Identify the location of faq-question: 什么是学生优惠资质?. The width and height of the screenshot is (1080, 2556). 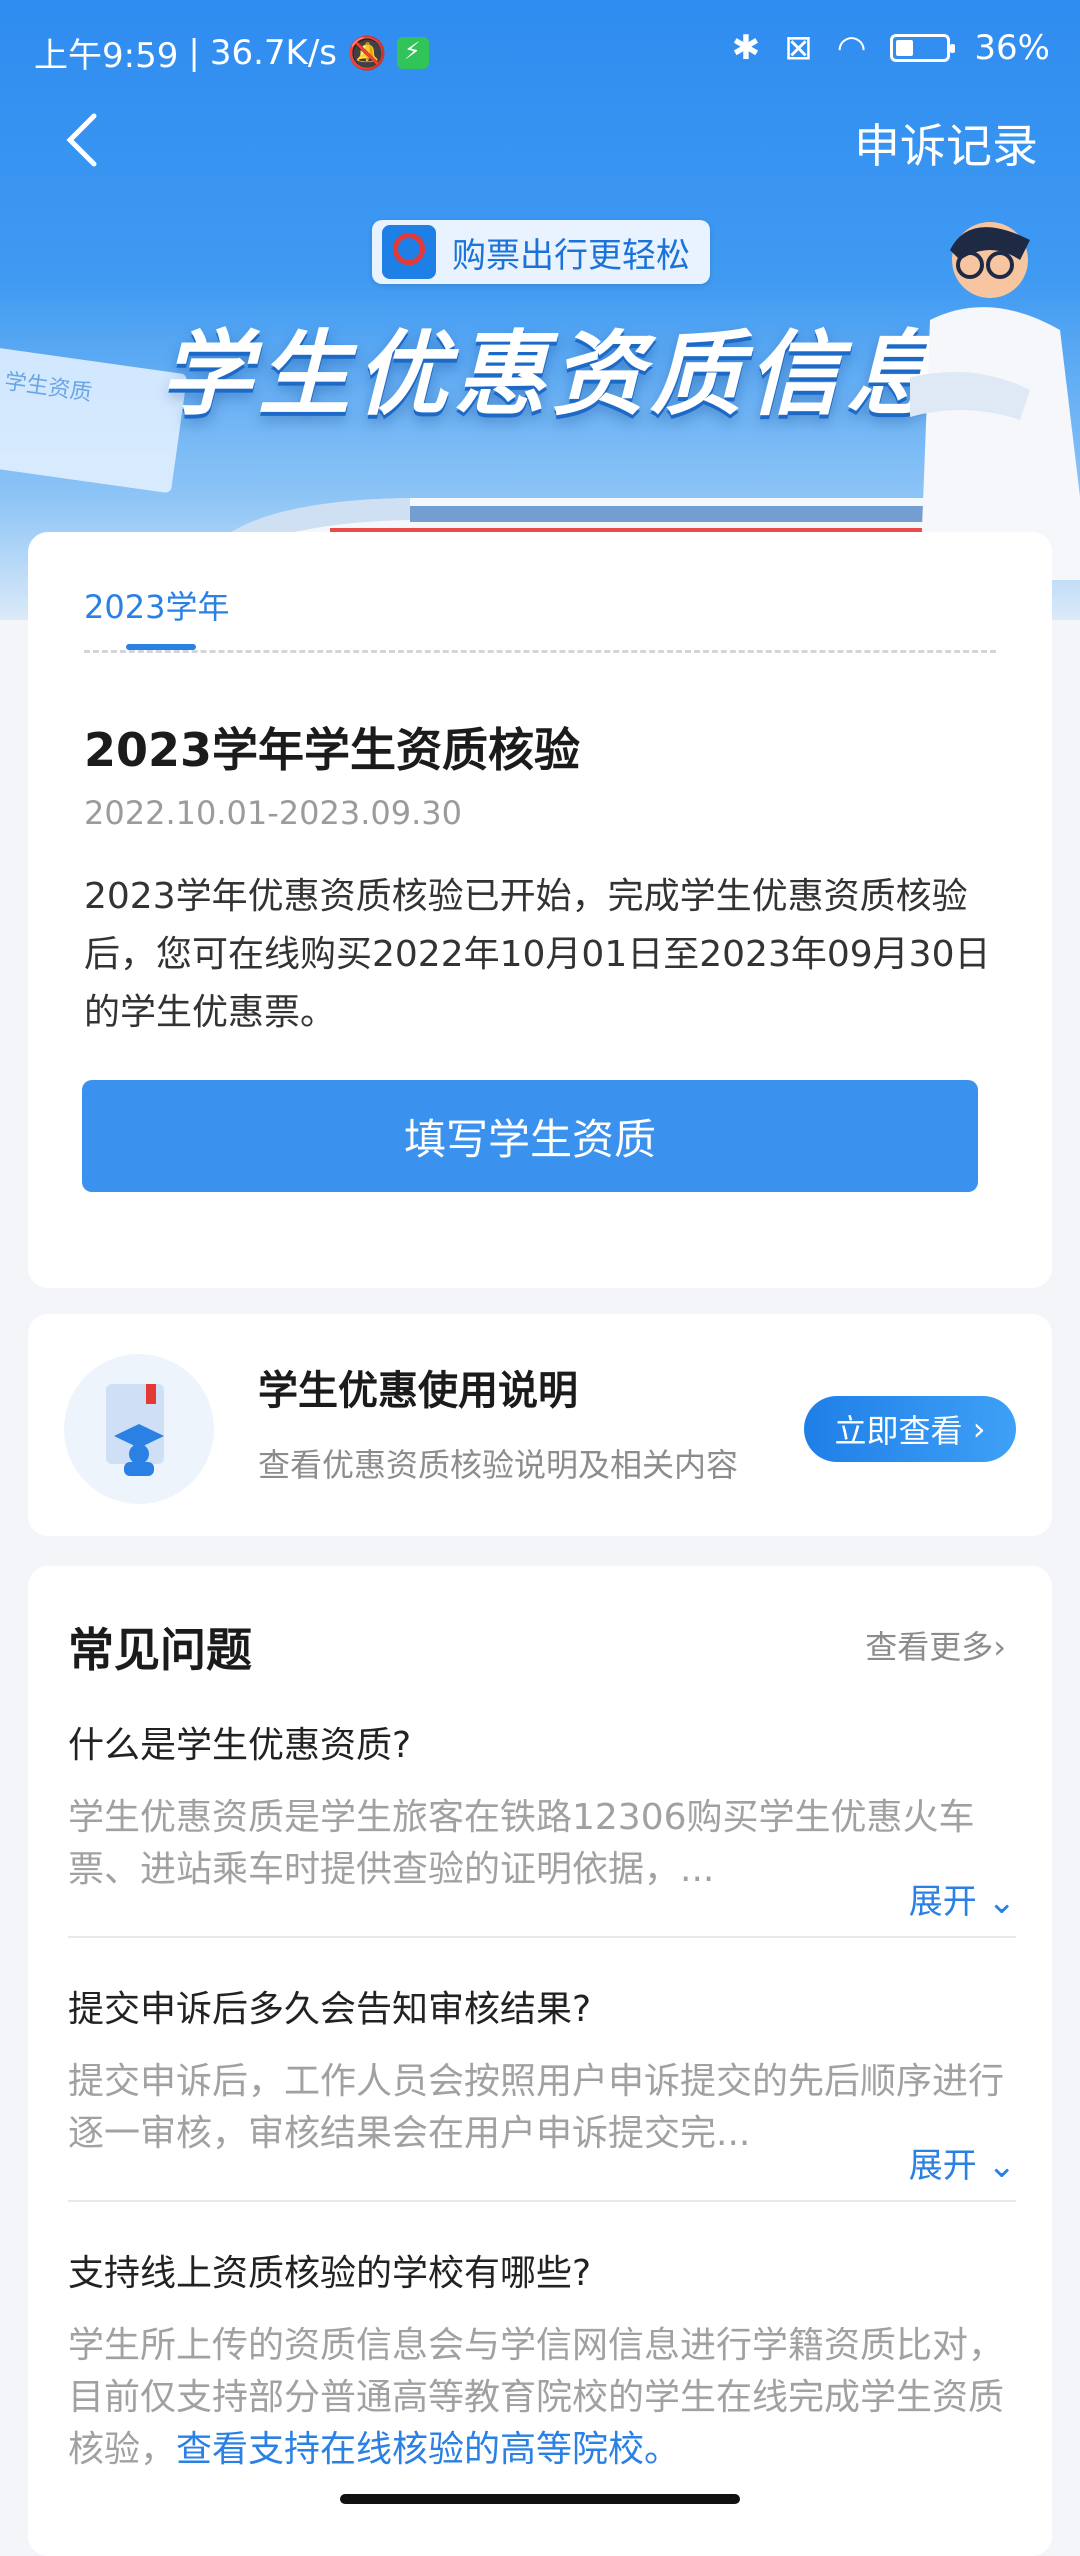
(240, 1745).